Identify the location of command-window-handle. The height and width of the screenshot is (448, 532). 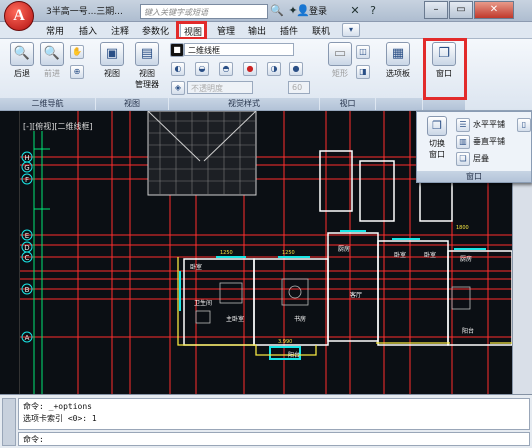
(9, 422).